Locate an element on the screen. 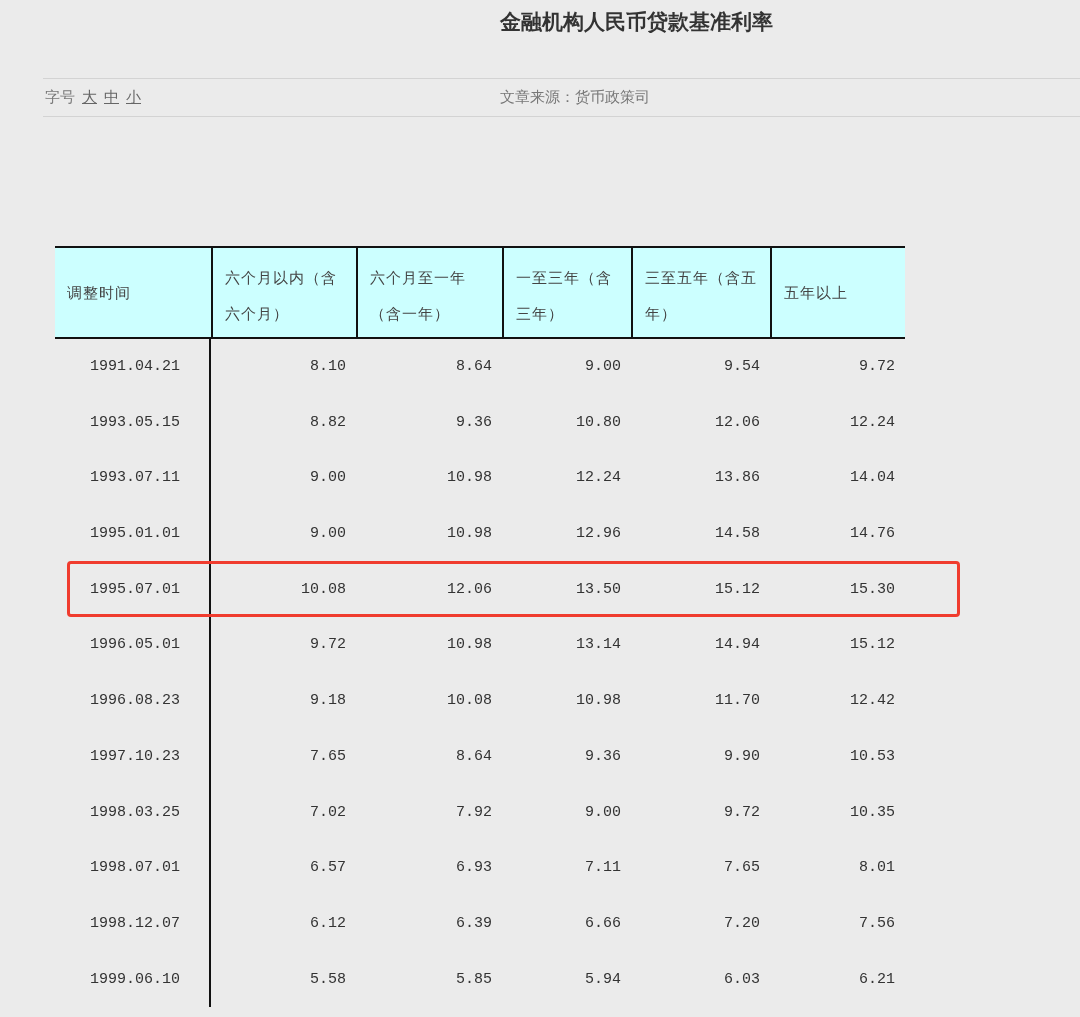 This screenshot has width=1080, height=1017. table-cell-text: 13.14 is located at coordinates (598, 645).